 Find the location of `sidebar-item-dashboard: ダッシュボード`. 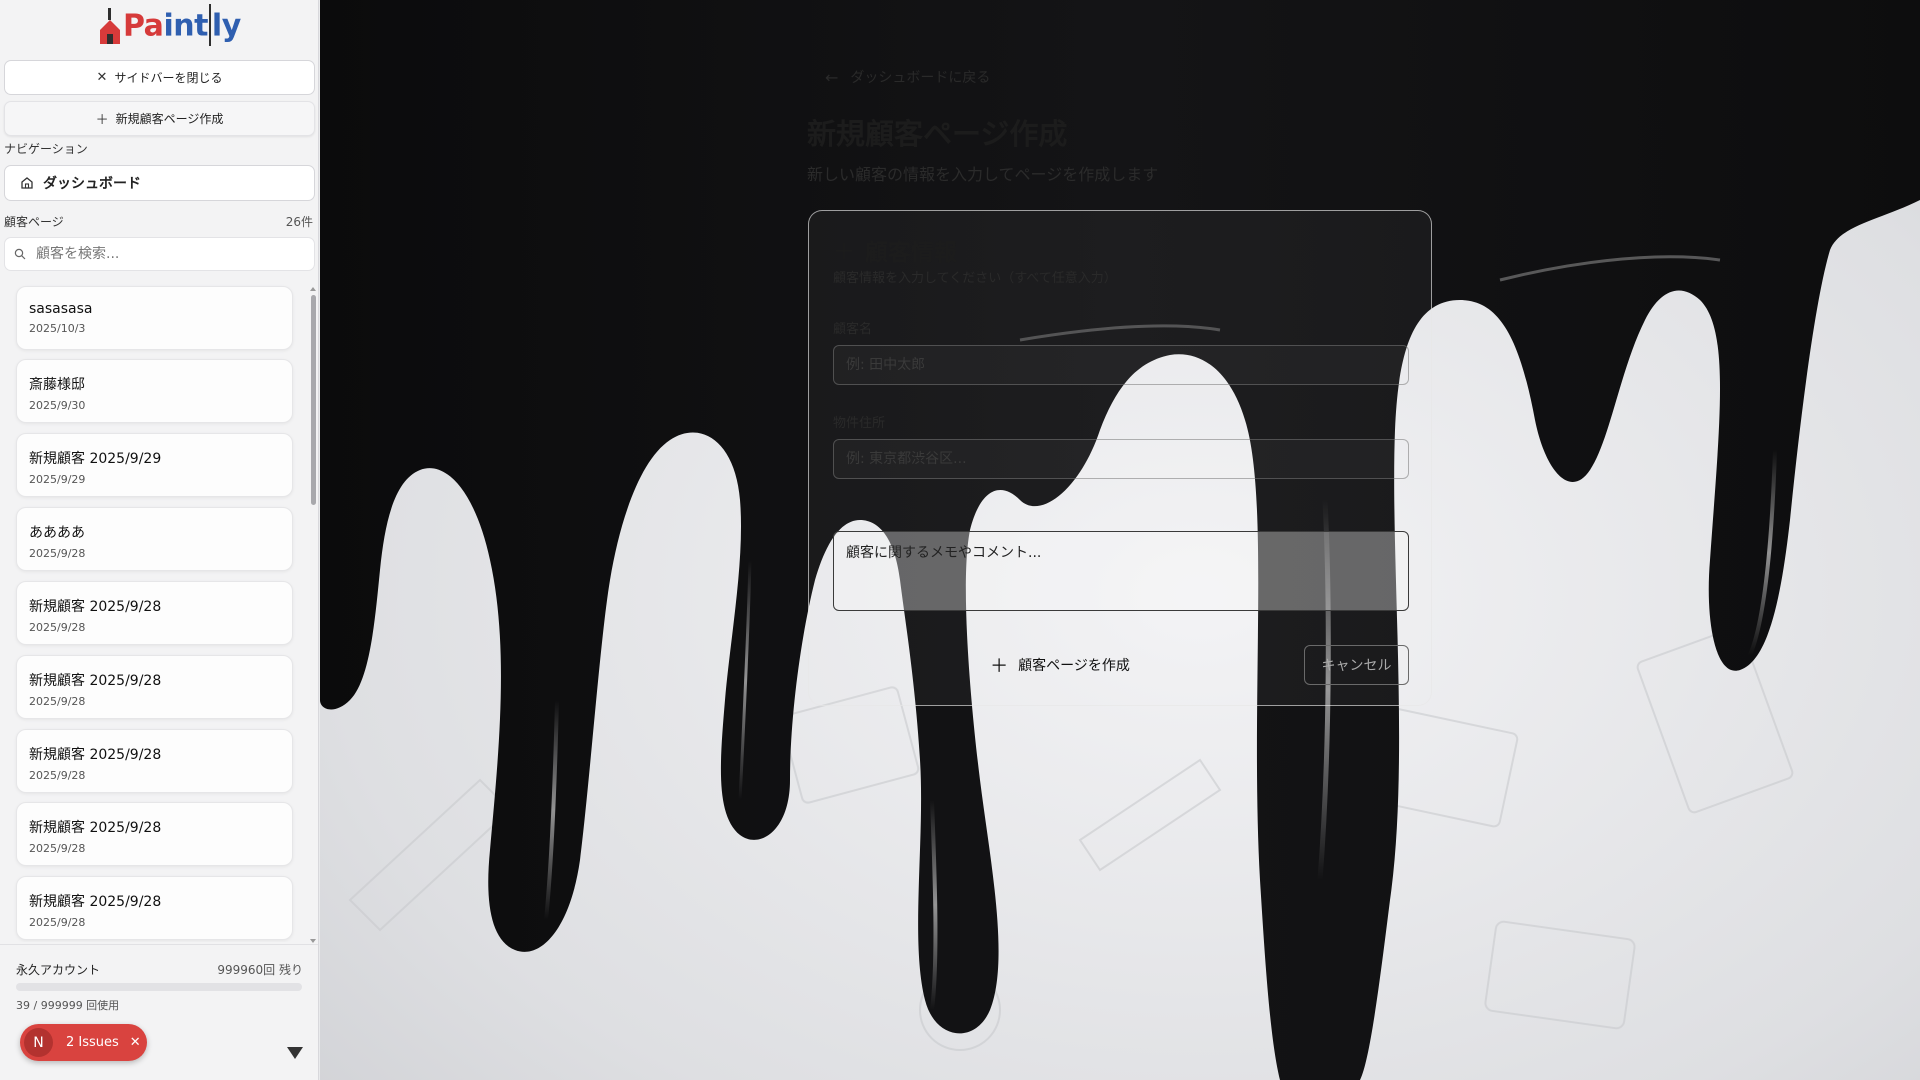

sidebar-item-dashboard: ダッシュボード is located at coordinates (159, 183).